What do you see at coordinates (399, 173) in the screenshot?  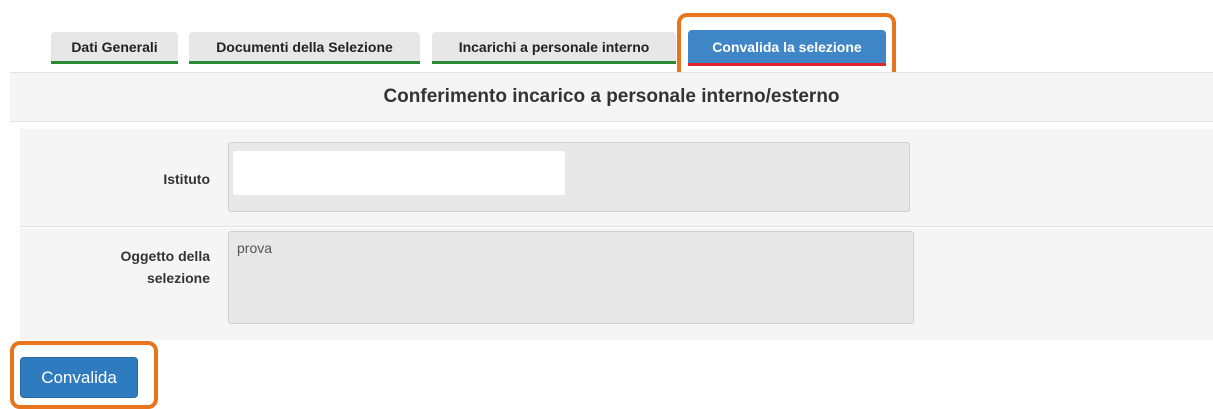 I see `redacted-value` at bounding box center [399, 173].